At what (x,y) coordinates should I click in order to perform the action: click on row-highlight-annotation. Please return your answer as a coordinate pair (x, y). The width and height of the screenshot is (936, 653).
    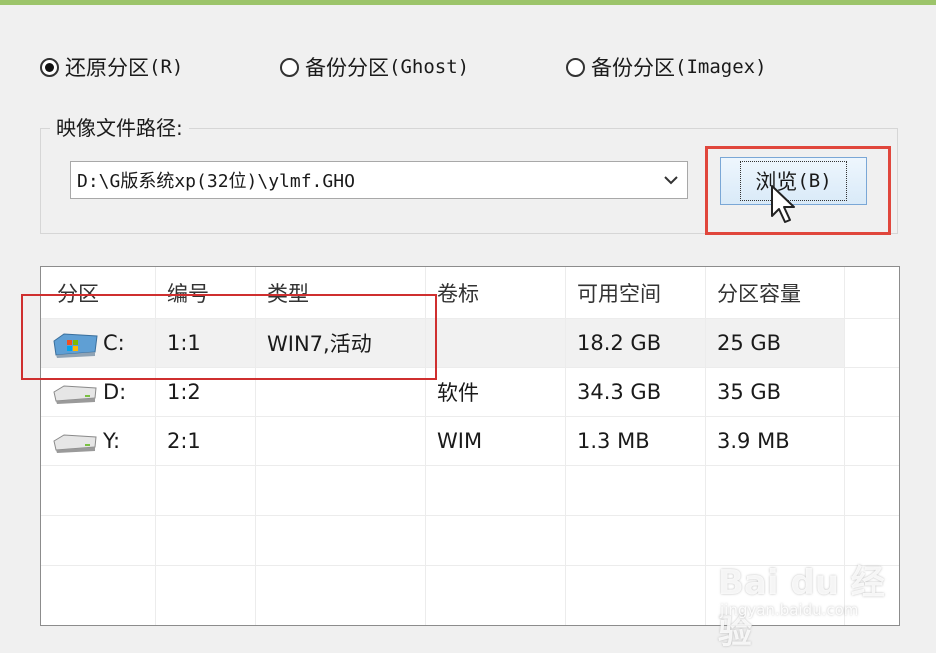
    Looking at the image, I should click on (229, 337).